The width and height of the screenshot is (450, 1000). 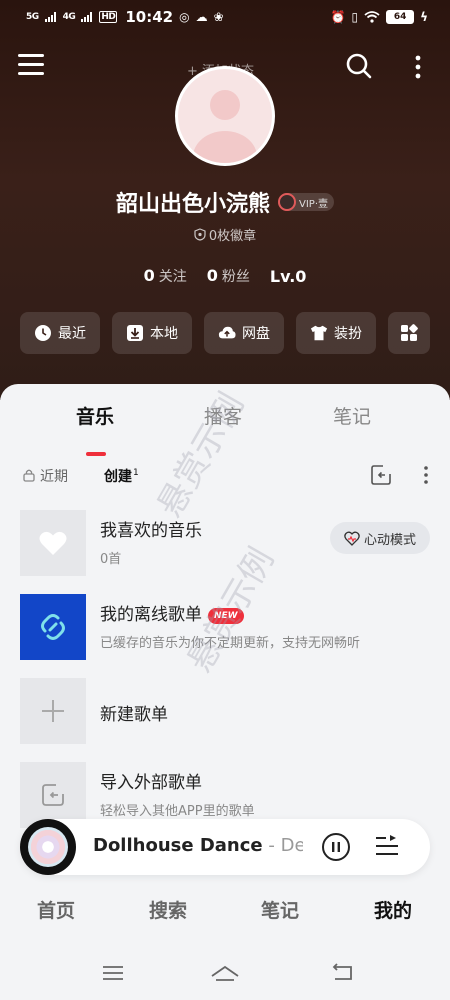 What do you see at coordinates (291, 845) in the screenshot?
I see `song-artist: Deep` at bounding box center [291, 845].